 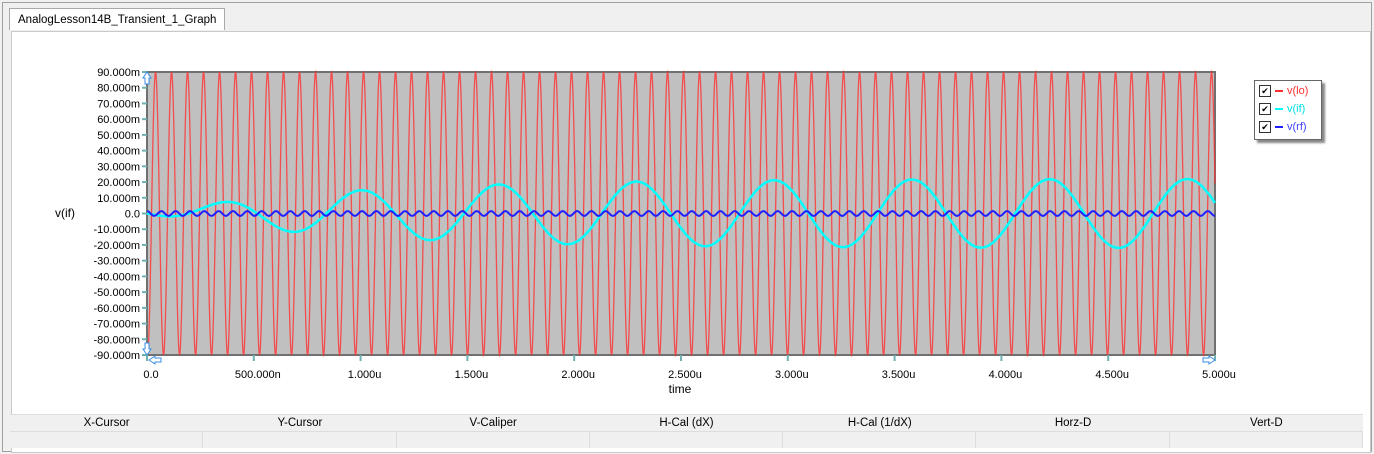 I want to click on x-scroll-left-icon, so click(x=155, y=360).